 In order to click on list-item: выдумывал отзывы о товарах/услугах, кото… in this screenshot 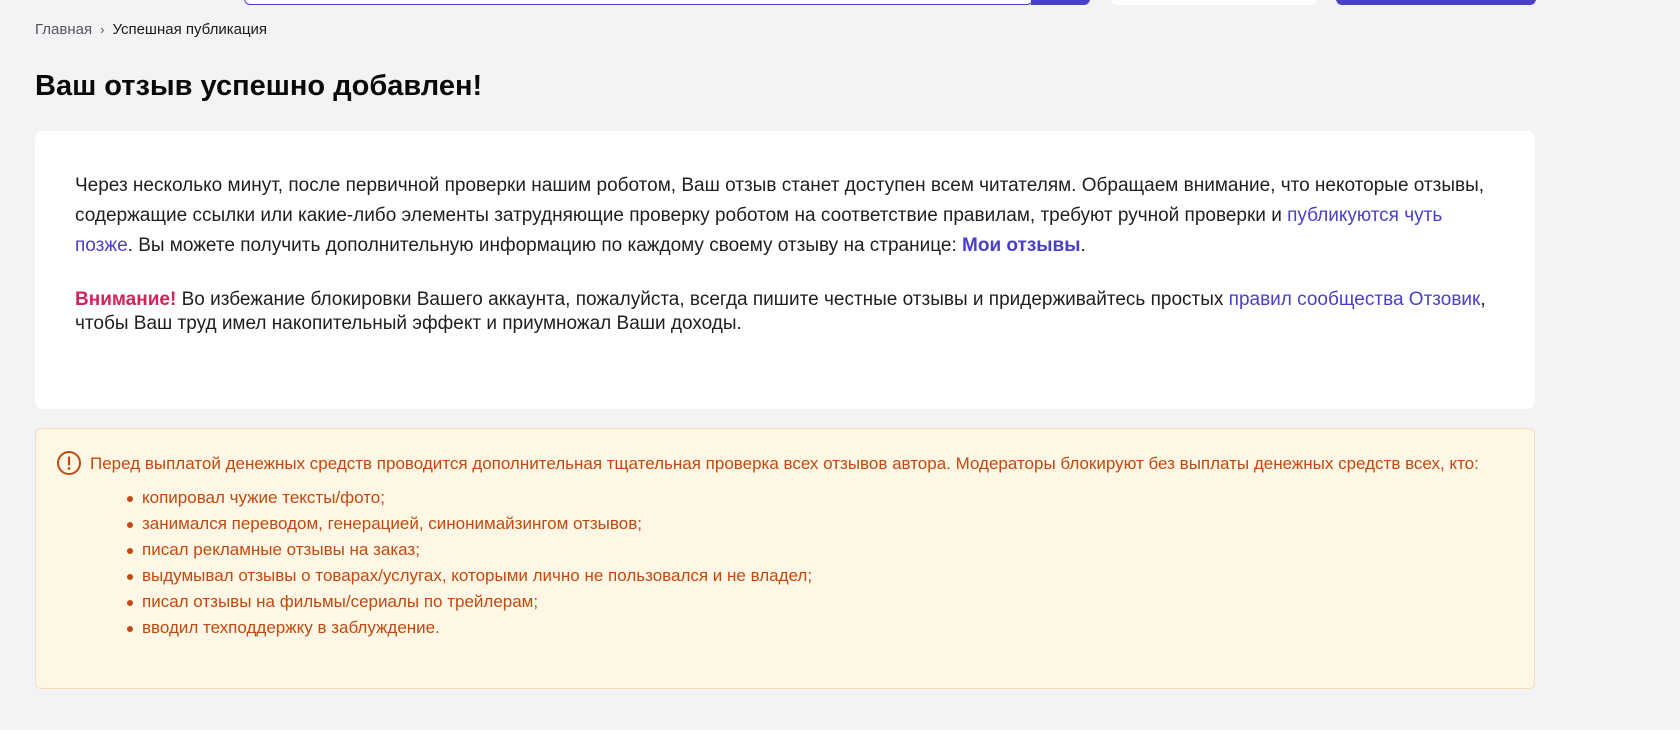, I will do `click(820, 576)`.